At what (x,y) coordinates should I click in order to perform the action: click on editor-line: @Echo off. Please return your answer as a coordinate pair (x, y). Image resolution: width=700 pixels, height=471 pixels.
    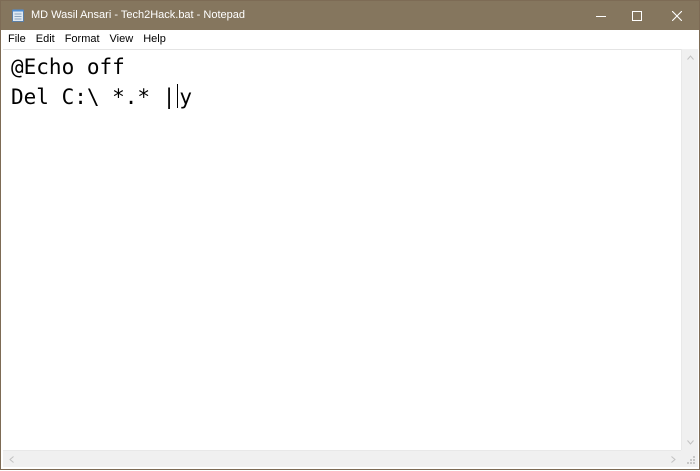
    Looking at the image, I should click on (68, 67).